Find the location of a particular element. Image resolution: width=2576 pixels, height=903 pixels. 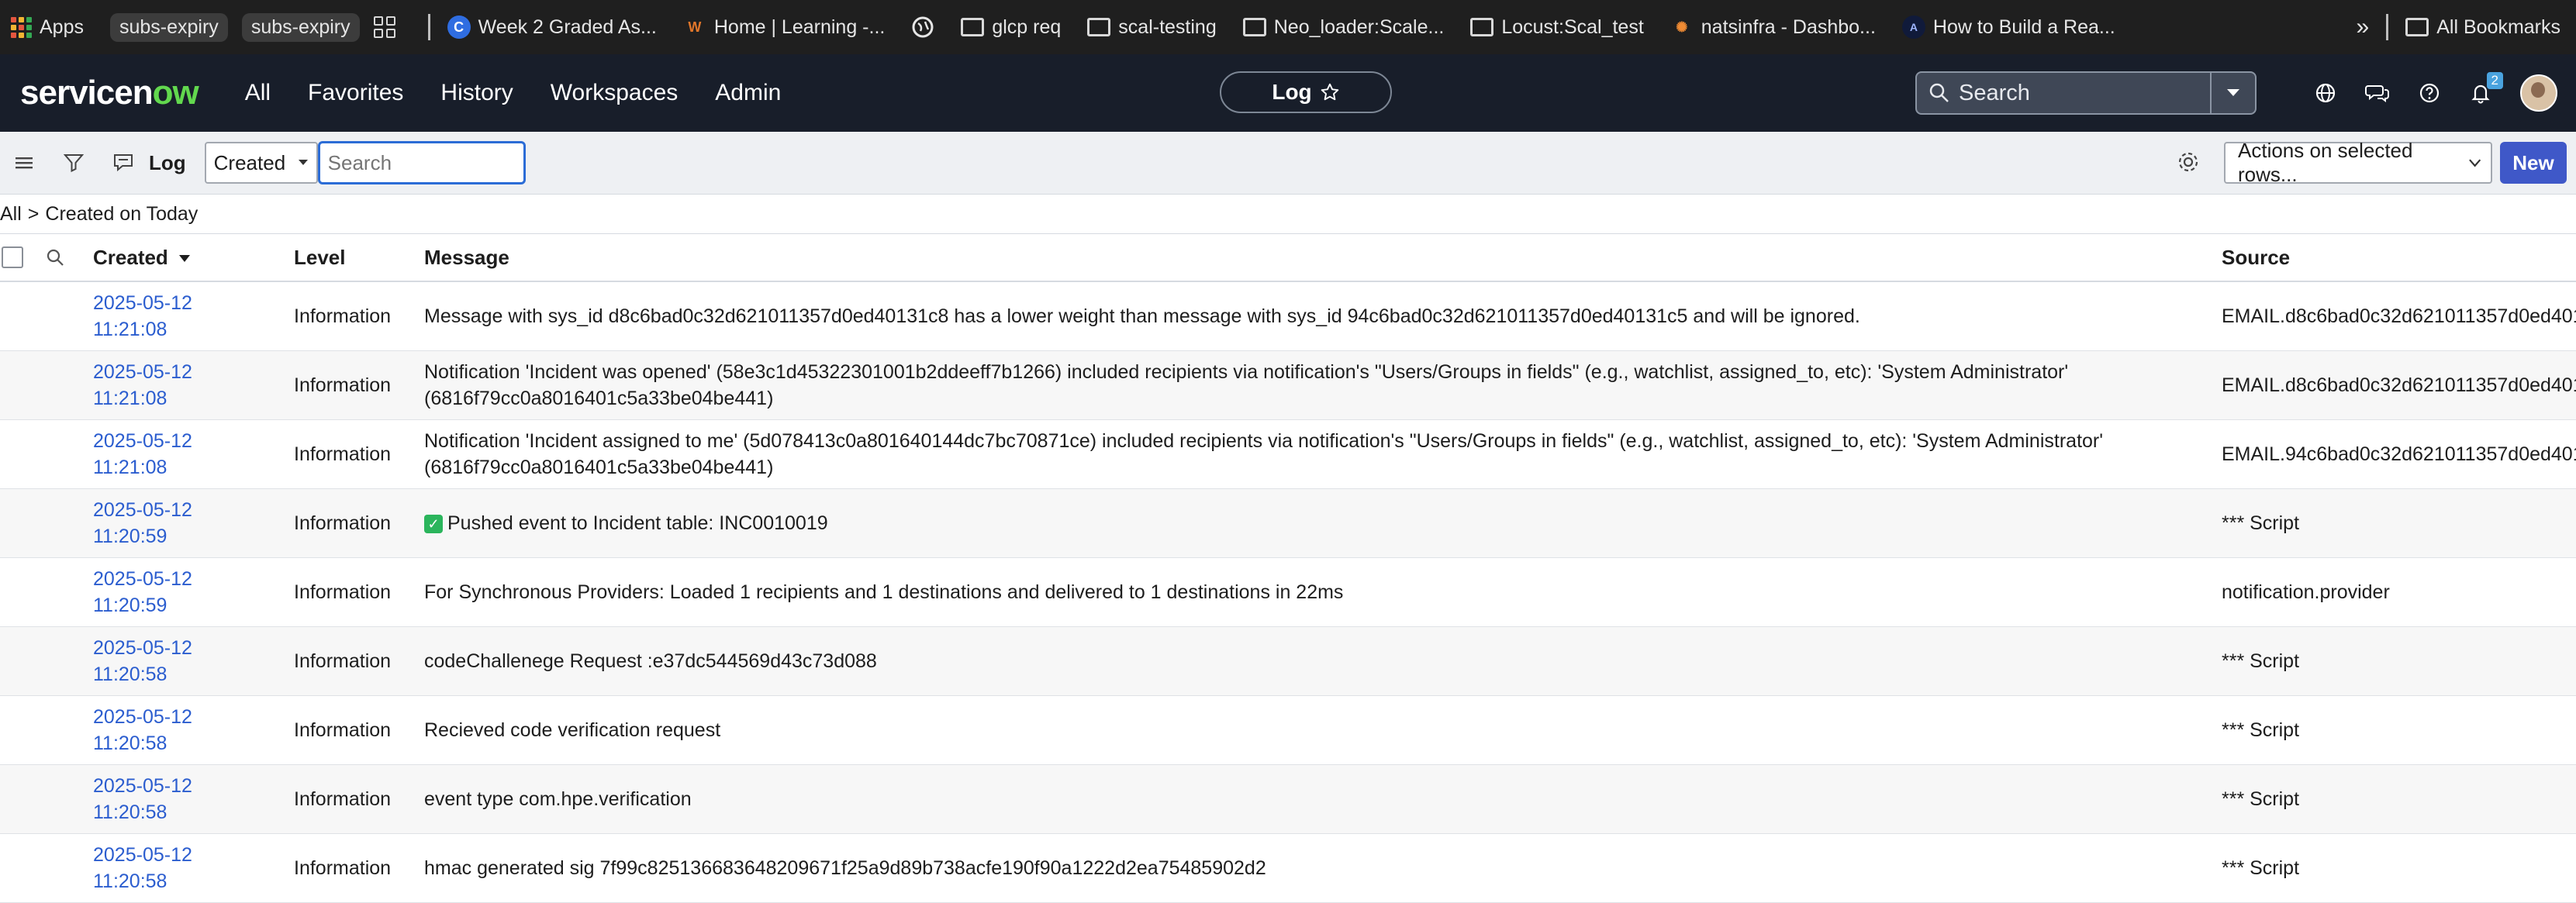

bookmark-label: subs-expiry is located at coordinates (169, 27).